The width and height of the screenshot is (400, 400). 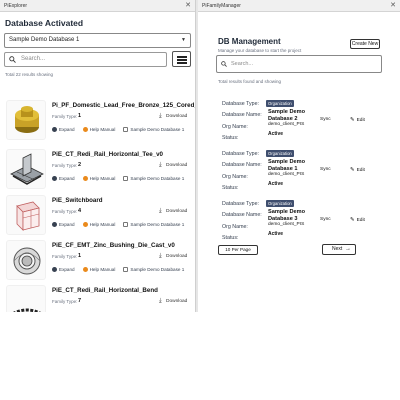 I want to click on family-name: PiE_Switchboard, so click(x=77, y=200).